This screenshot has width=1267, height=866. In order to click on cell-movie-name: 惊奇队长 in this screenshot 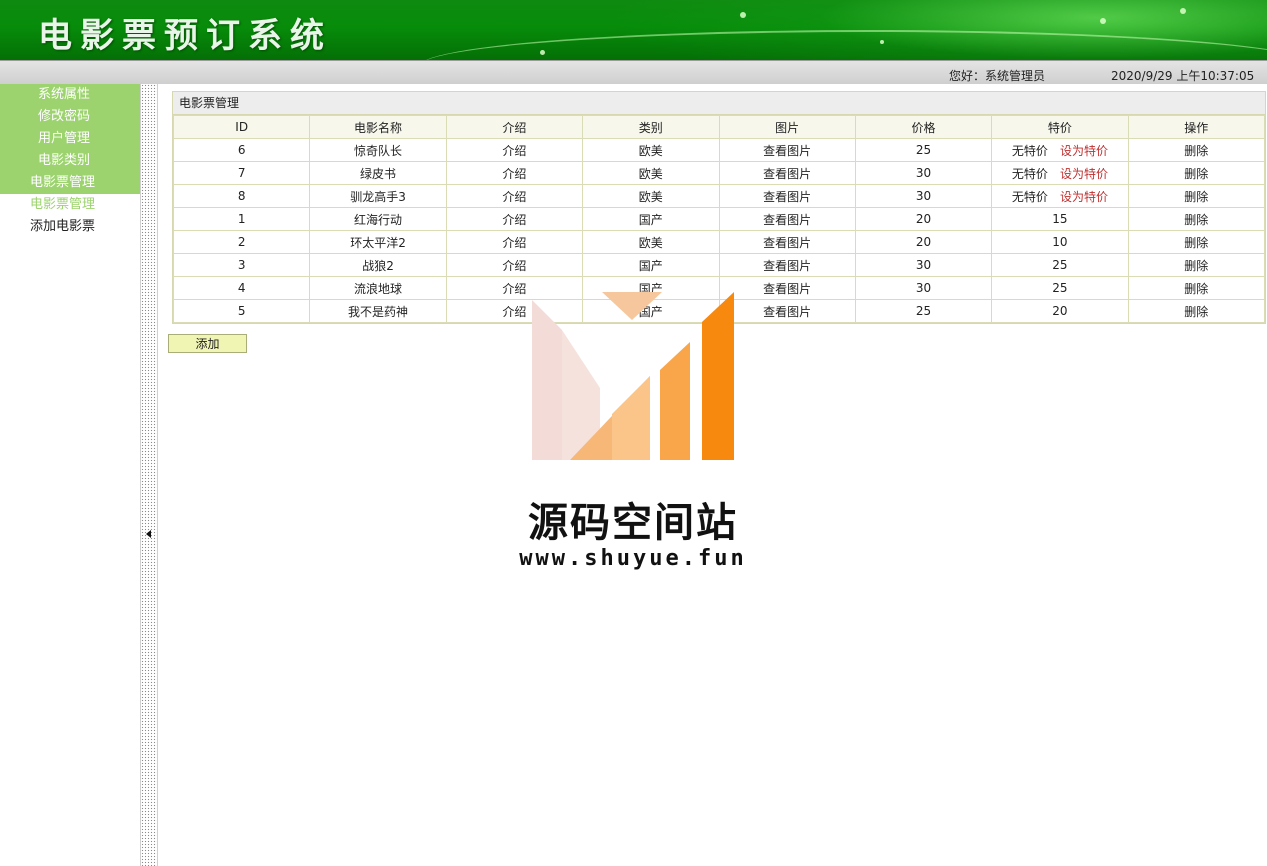, I will do `click(378, 150)`.